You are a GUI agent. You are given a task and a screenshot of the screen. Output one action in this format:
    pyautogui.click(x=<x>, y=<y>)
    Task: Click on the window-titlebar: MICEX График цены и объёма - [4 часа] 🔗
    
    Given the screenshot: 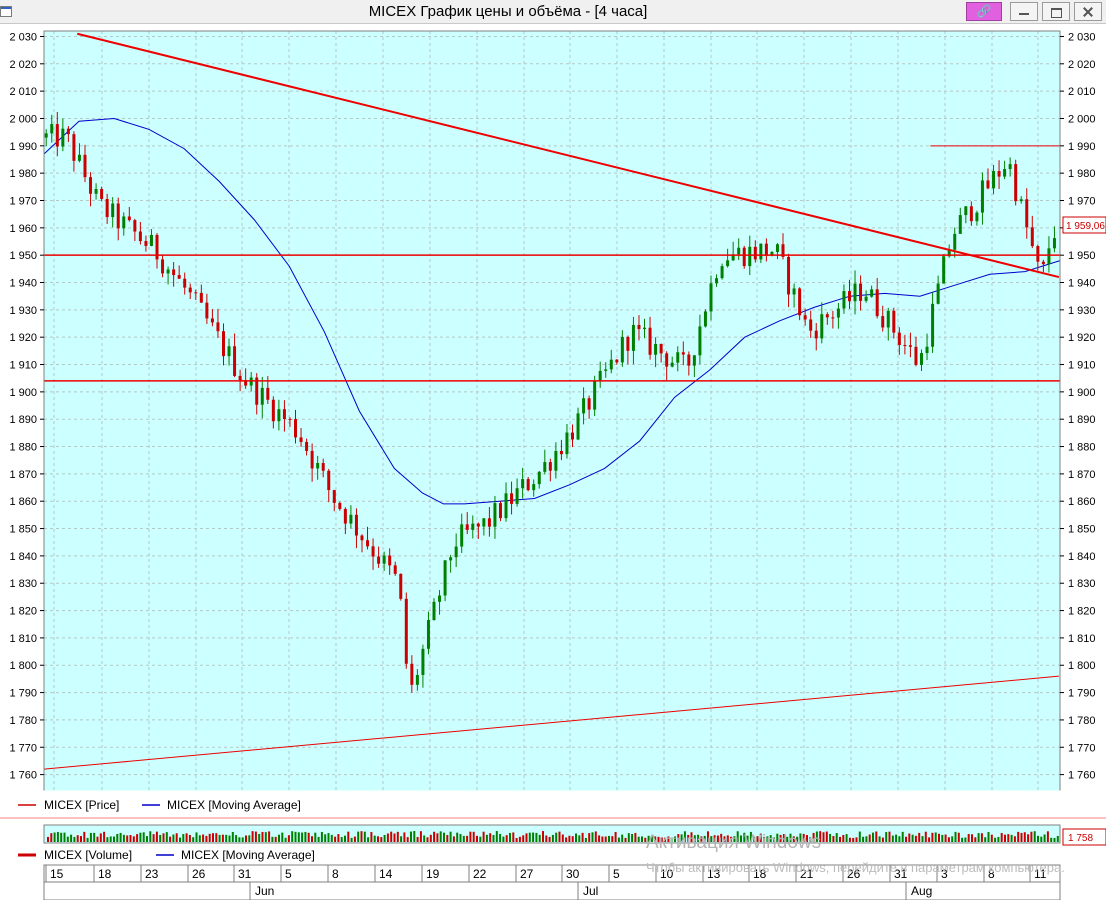 What is the action you would take?
    pyautogui.click(x=553, y=12)
    